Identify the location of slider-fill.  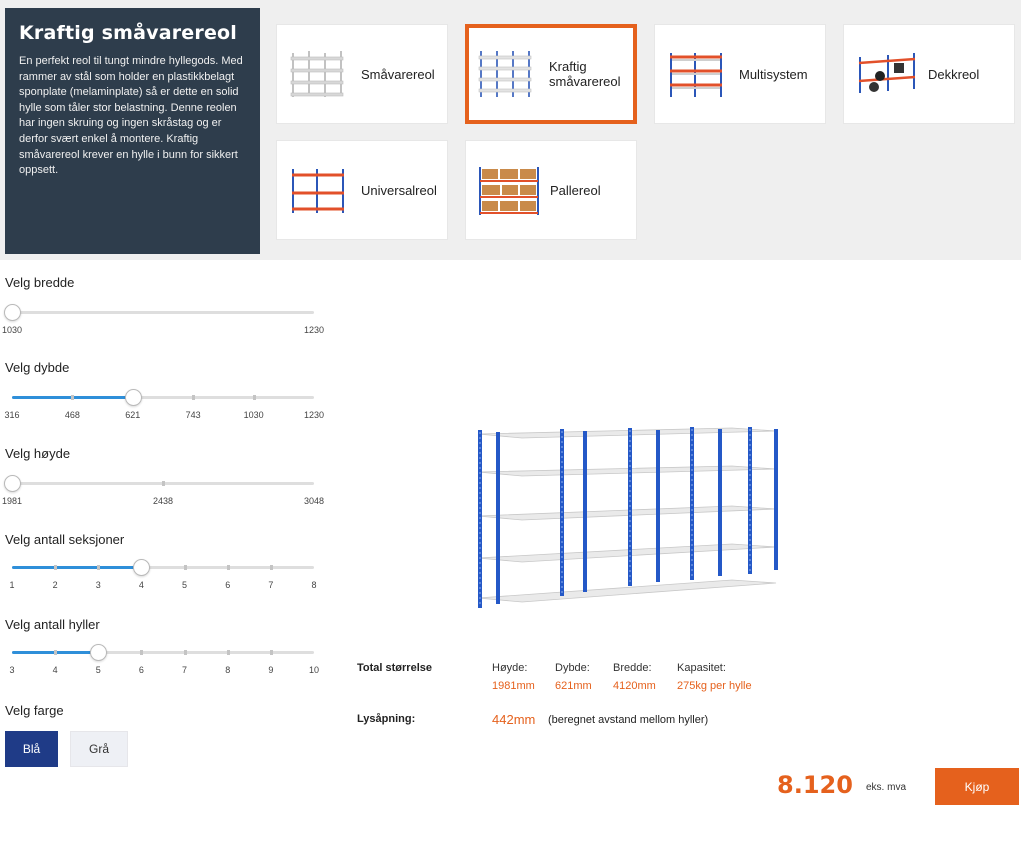
(77, 567).